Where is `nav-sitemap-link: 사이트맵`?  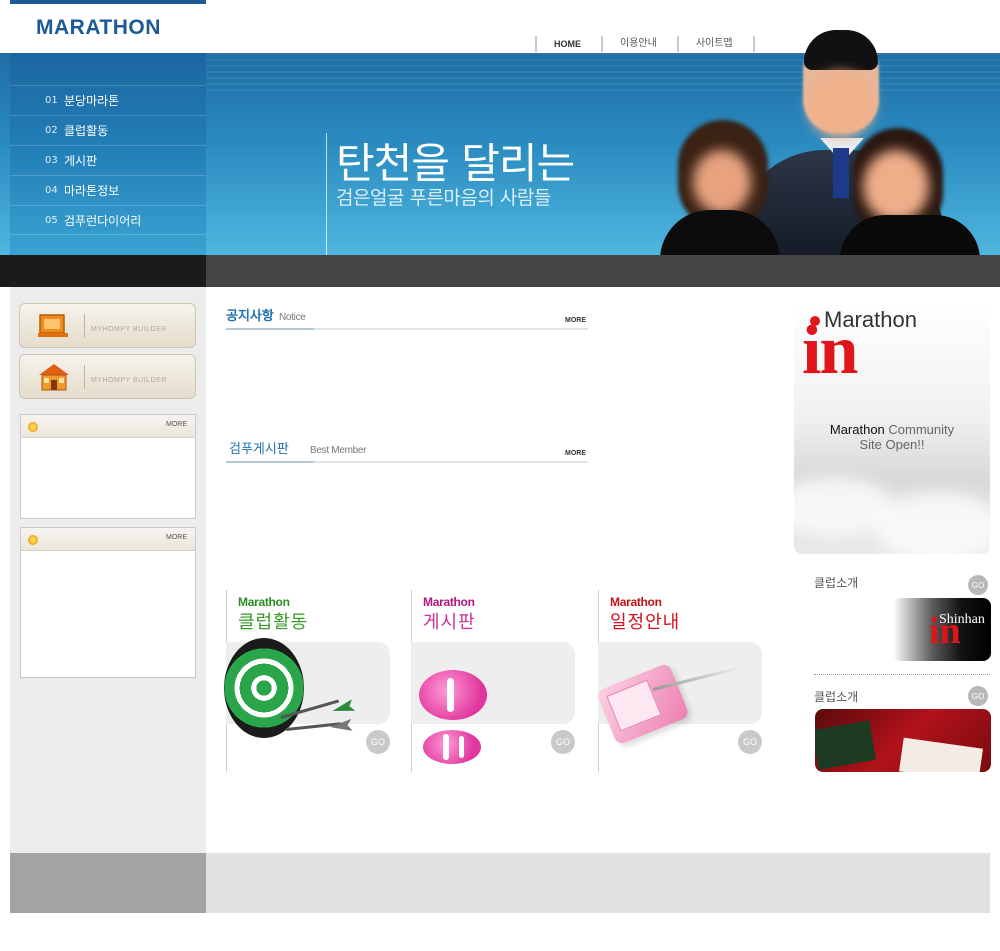
nav-sitemap-link: 사이트맵 is located at coordinates (716, 44).